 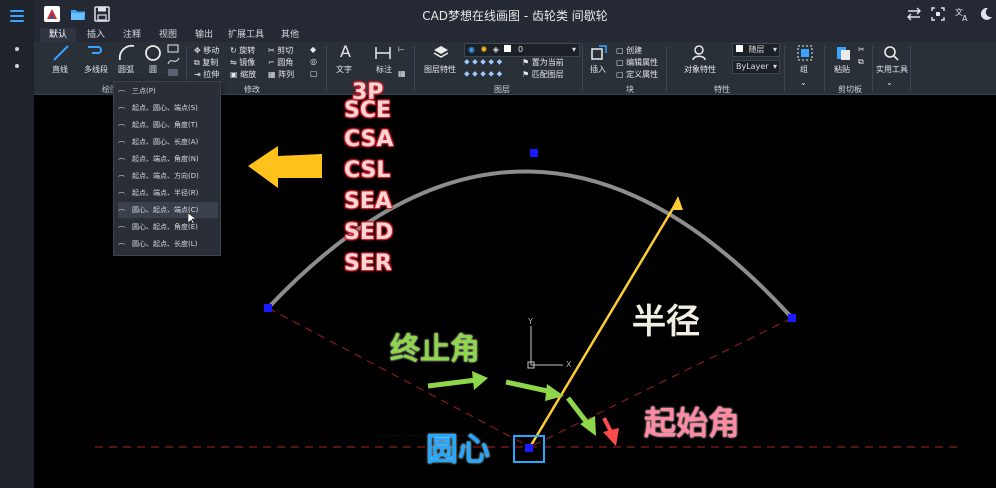 I want to click on cmd-ser: SER, so click(x=368, y=263).